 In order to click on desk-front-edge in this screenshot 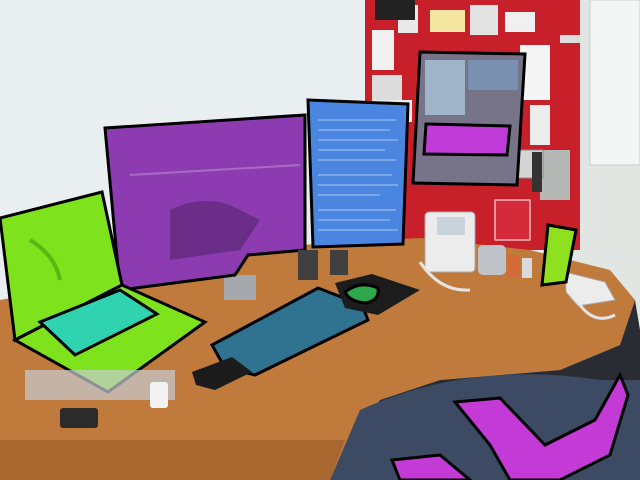, I will do `click(172, 460)`.